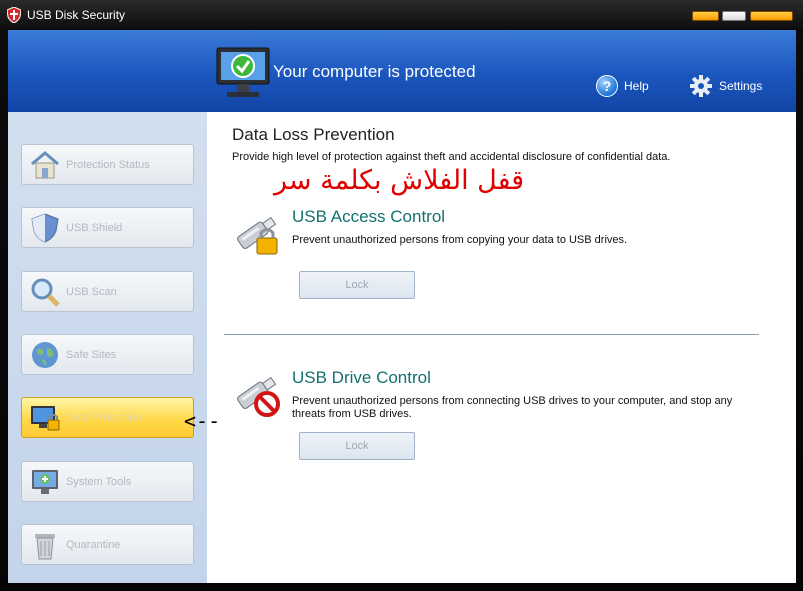  What do you see at coordinates (99, 482) in the screenshot?
I see `sidebar-item-label: System Tools` at bounding box center [99, 482].